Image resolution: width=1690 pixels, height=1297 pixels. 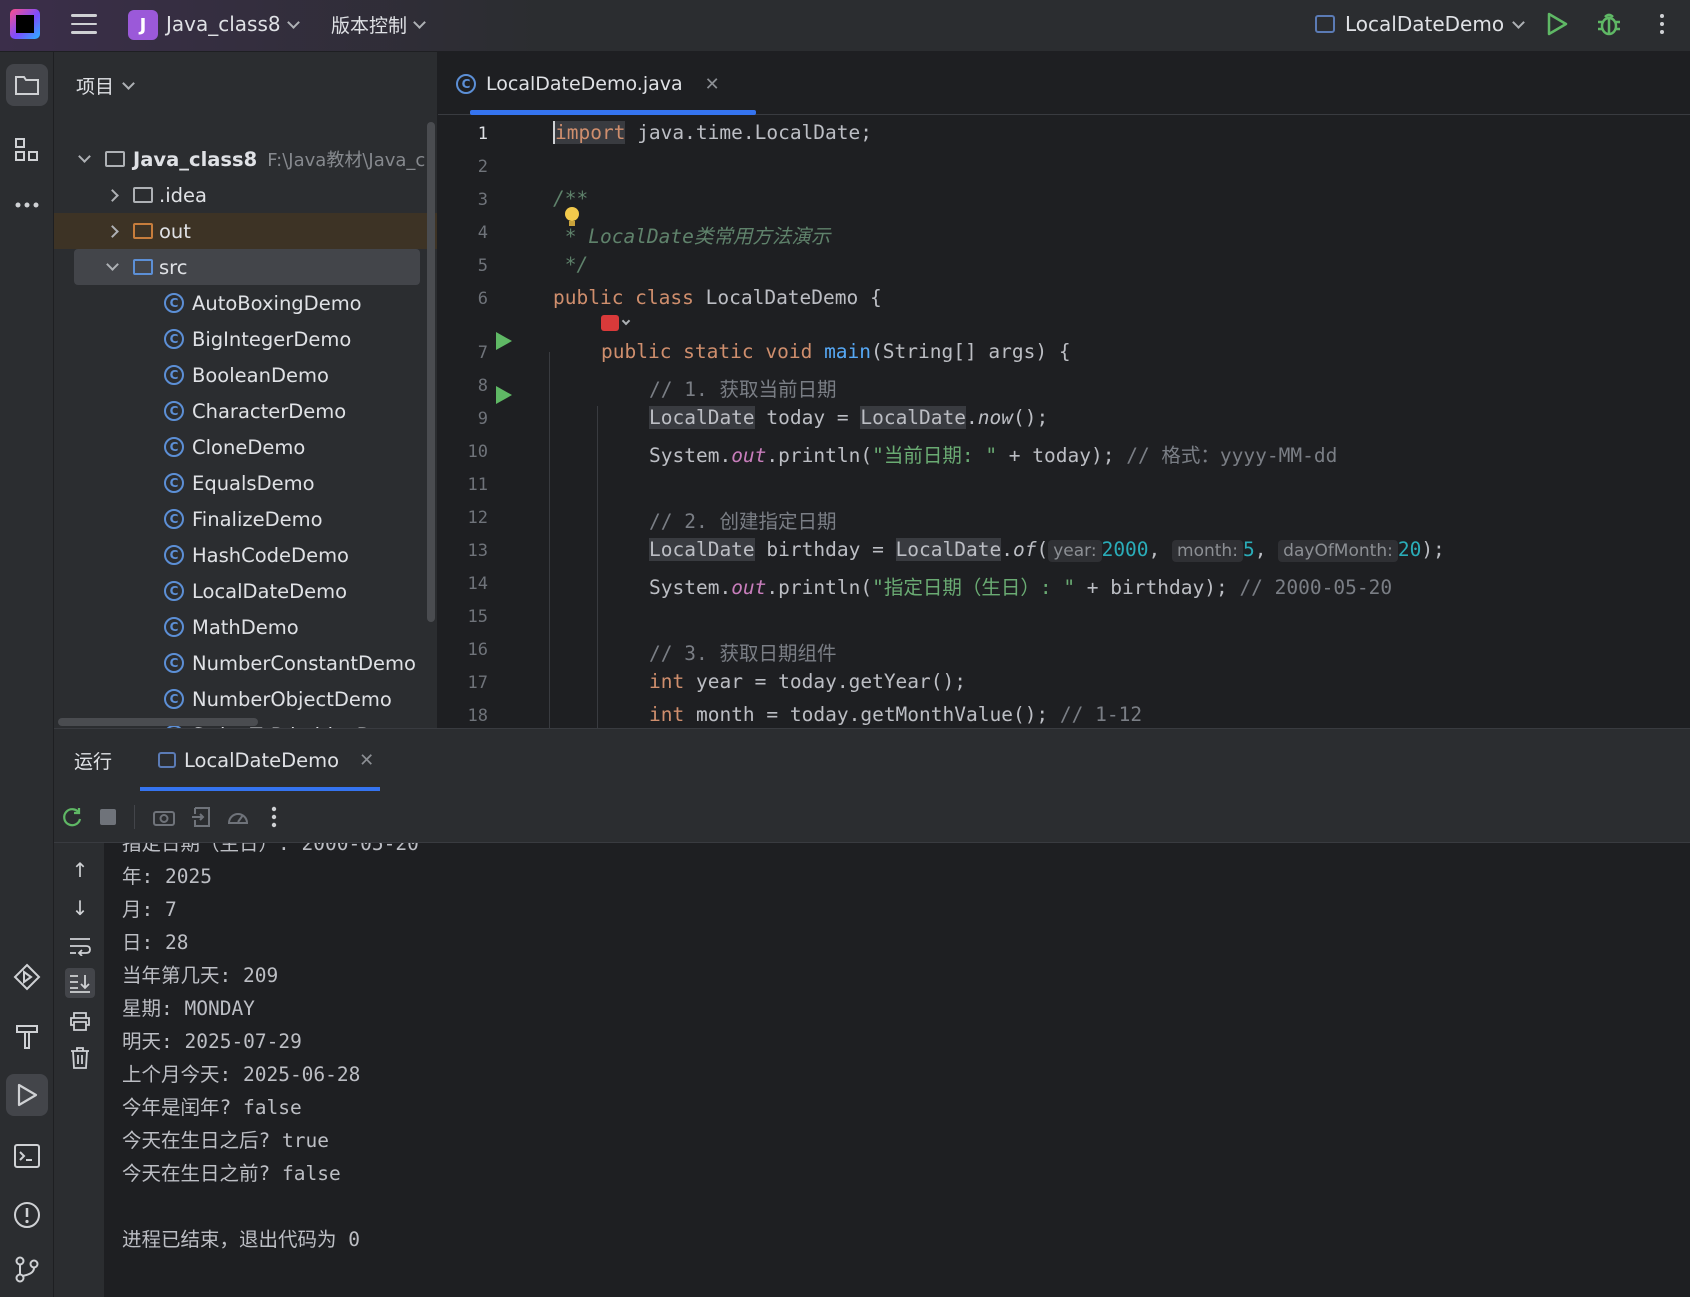 What do you see at coordinates (241, 1074) in the screenshot?
I see `console-line: 上个月今天: 2025-06-28` at bounding box center [241, 1074].